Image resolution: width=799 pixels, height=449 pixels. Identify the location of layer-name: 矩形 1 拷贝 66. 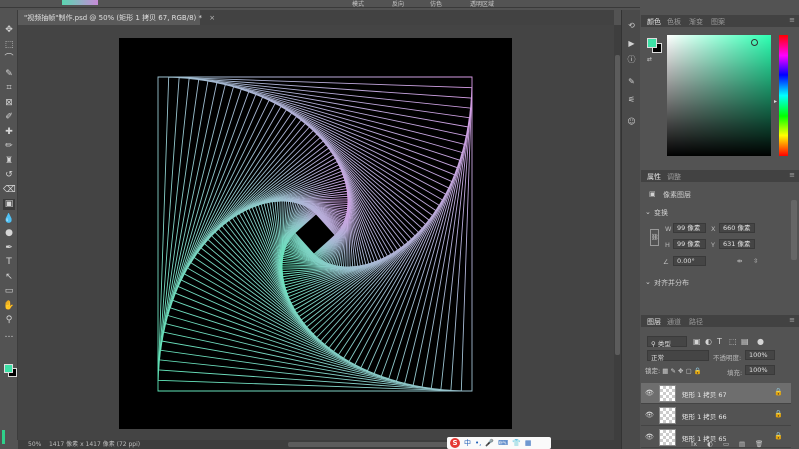
(704, 416).